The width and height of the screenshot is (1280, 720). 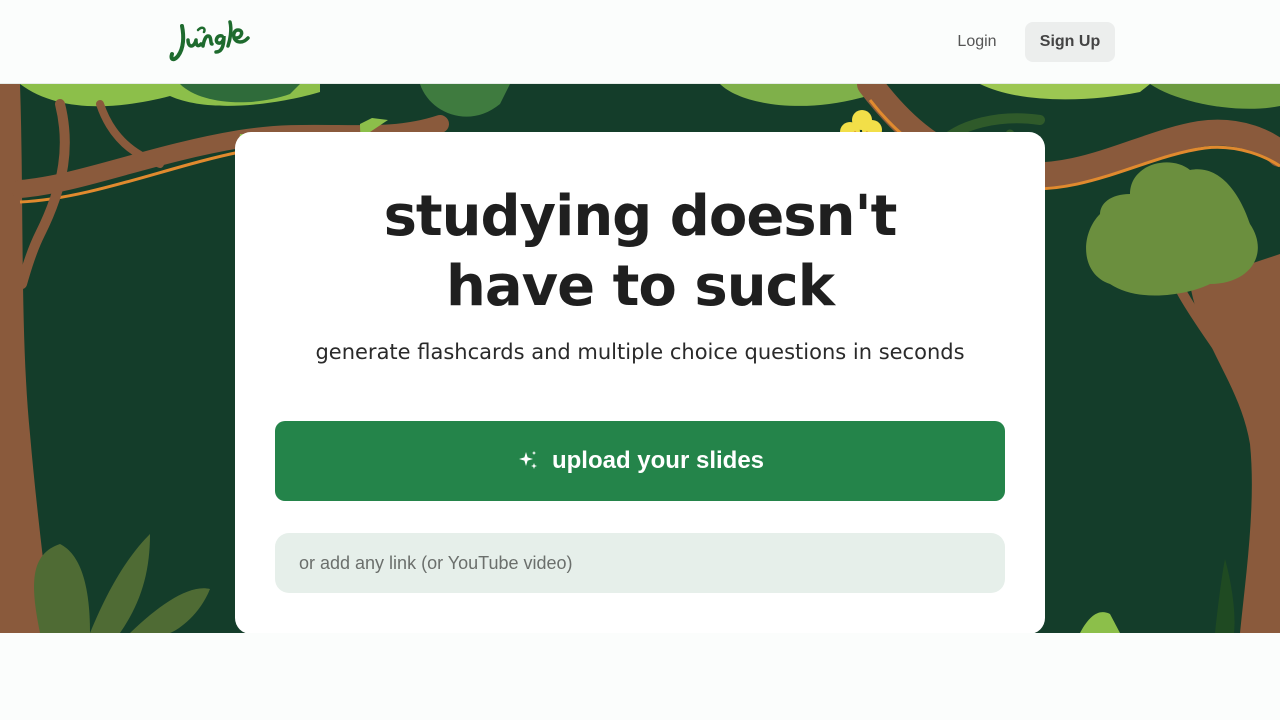 What do you see at coordinates (211, 41) in the screenshot?
I see `jungle-logo` at bounding box center [211, 41].